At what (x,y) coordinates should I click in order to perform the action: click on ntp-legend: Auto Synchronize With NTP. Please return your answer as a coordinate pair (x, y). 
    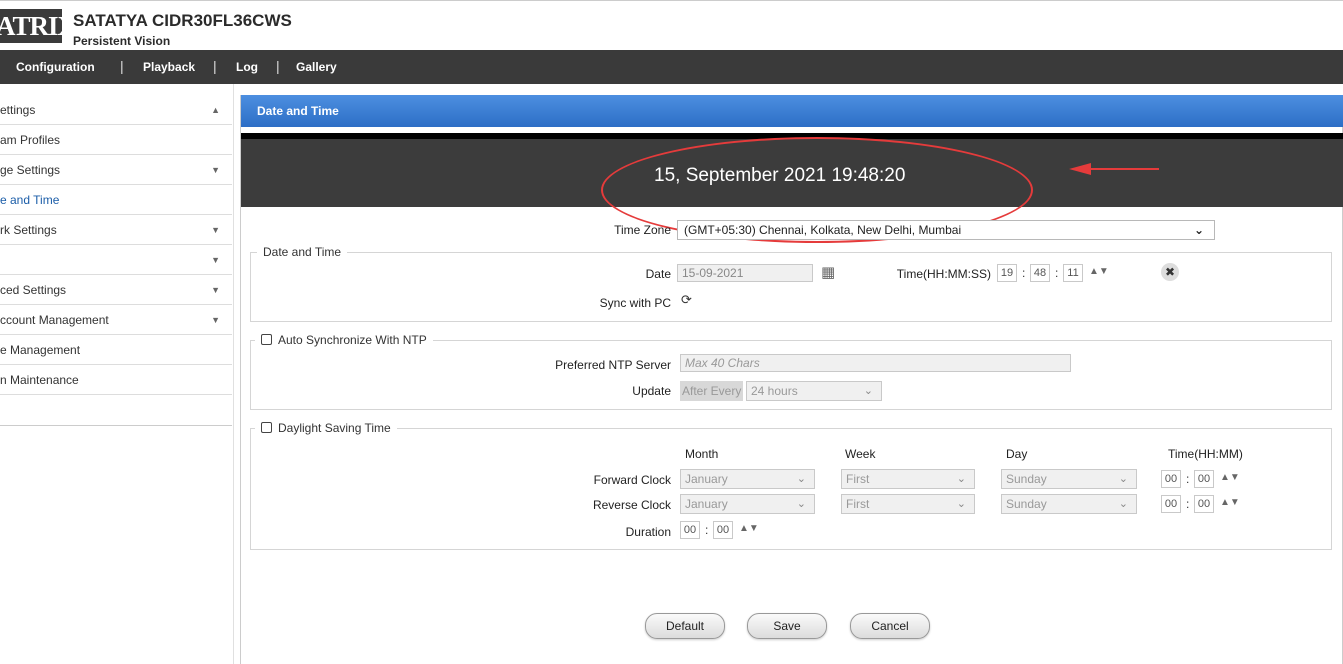
    Looking at the image, I should click on (344, 340).